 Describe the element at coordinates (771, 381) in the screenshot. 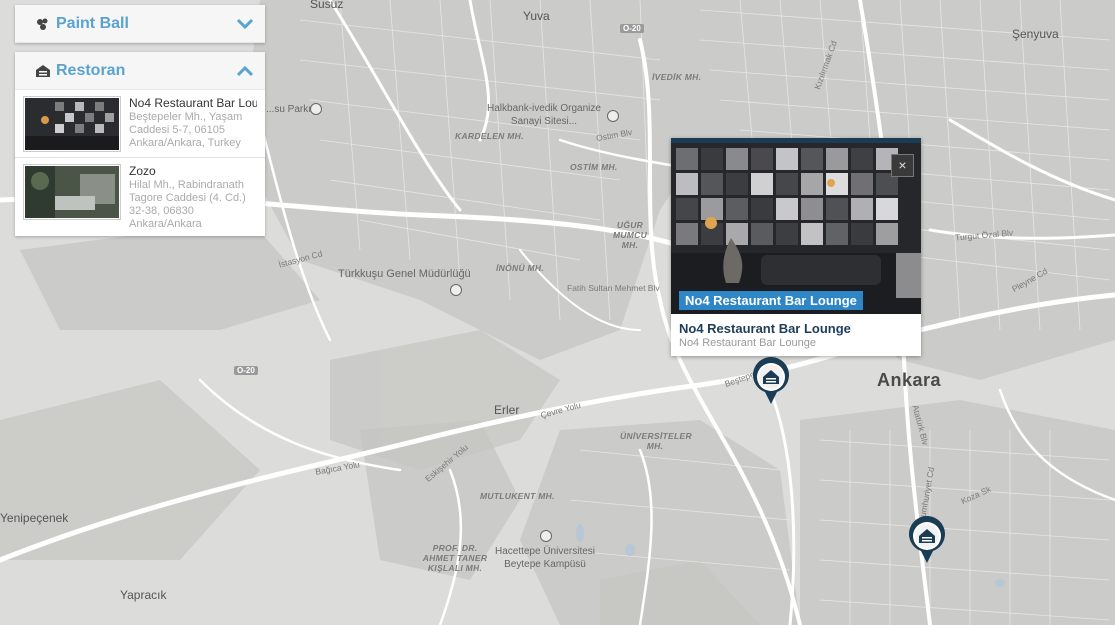

I see `map-marker-no4` at that location.